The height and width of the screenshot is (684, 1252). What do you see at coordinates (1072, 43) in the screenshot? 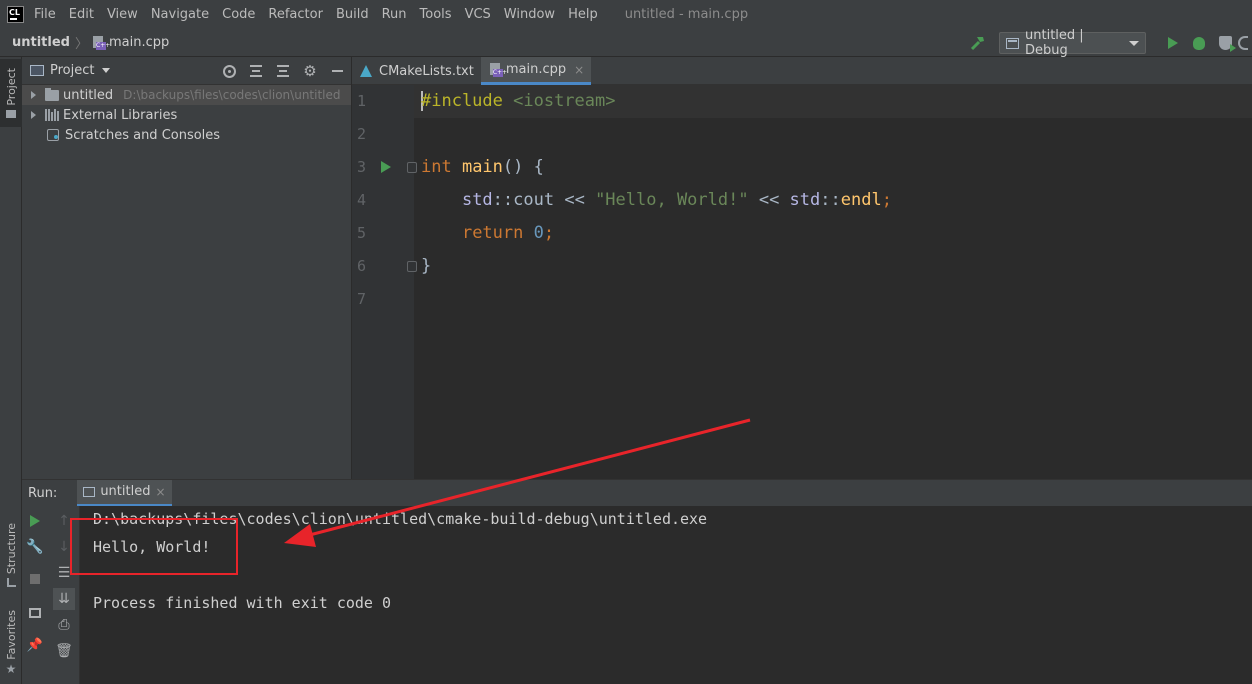
I see `run-configuration-select: untitled | Debug` at bounding box center [1072, 43].